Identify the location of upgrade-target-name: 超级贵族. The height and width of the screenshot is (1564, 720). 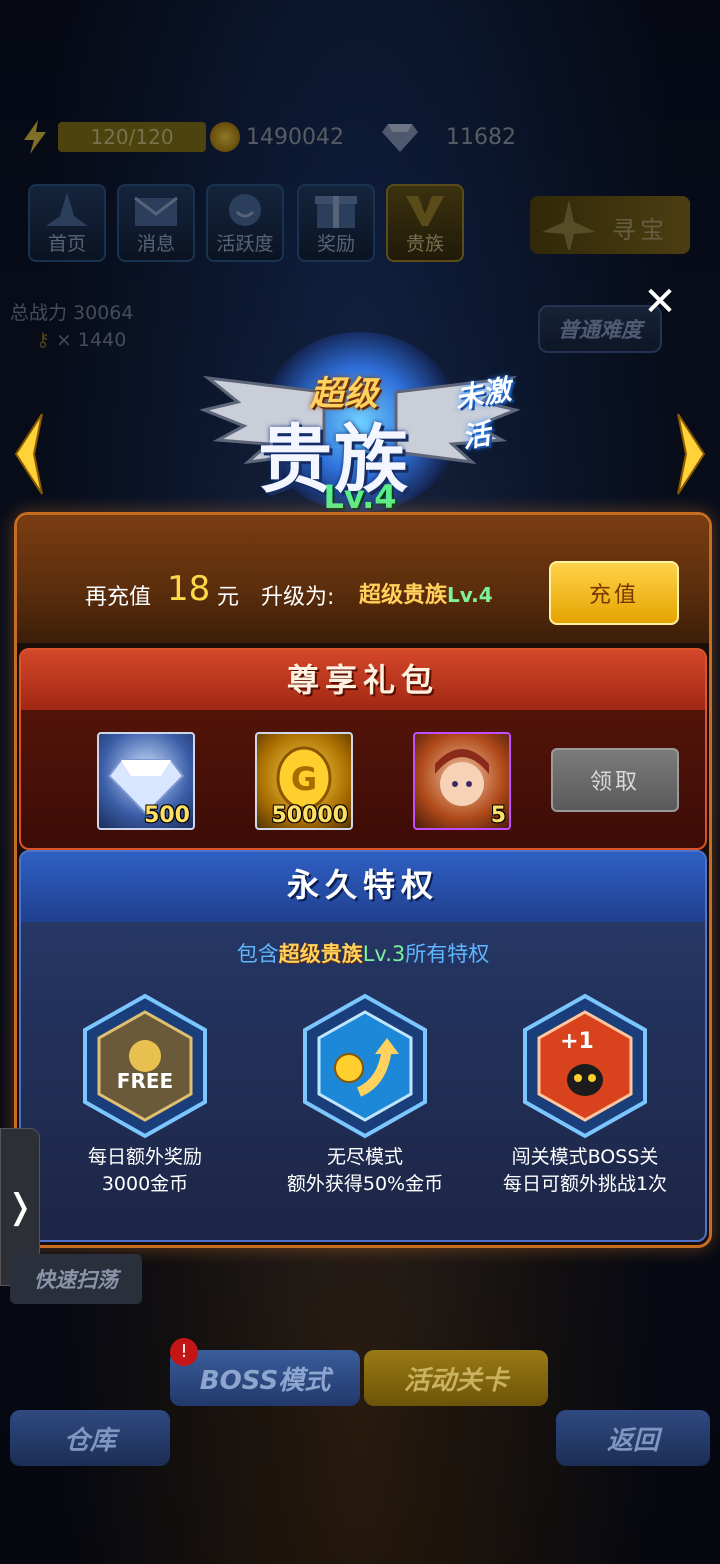
(403, 595).